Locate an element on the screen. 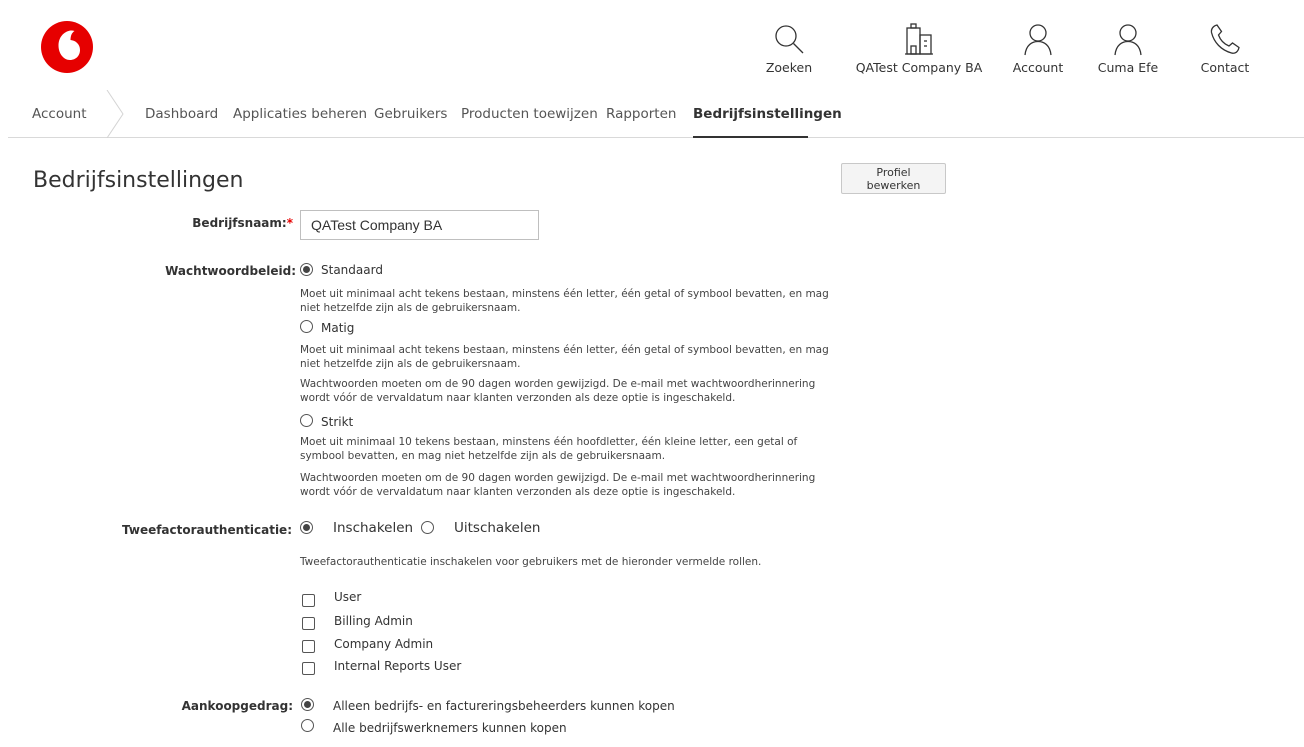 The image size is (1304, 747). role-billing-admin-checkbox is located at coordinates (308, 623).